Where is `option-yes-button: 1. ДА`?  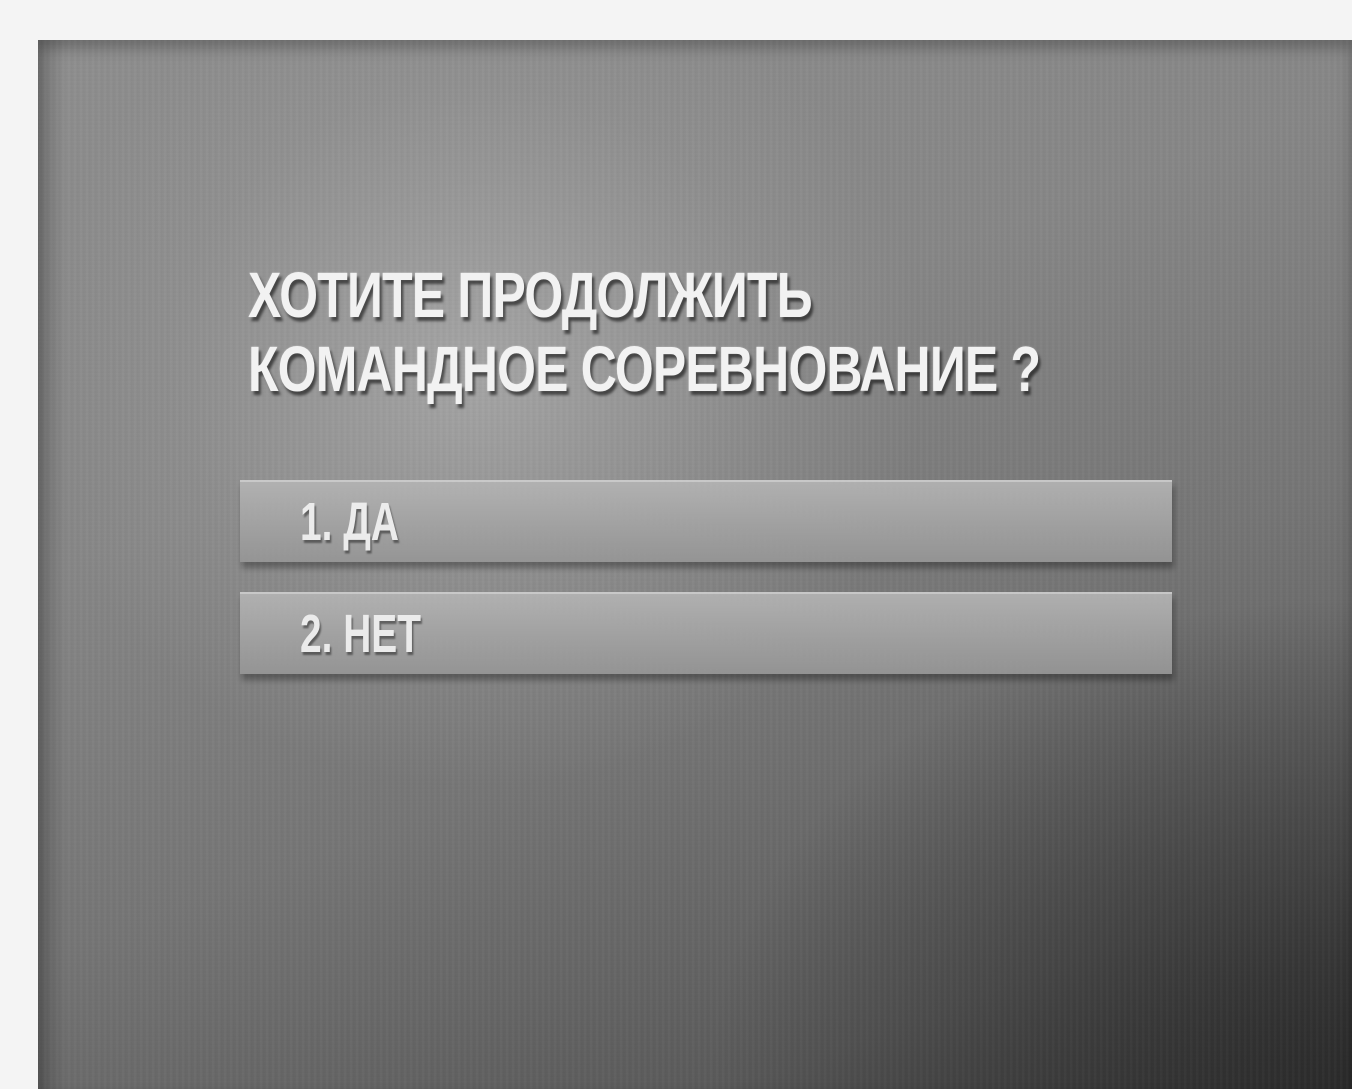
option-yes-button: 1. ДА is located at coordinates (706, 521).